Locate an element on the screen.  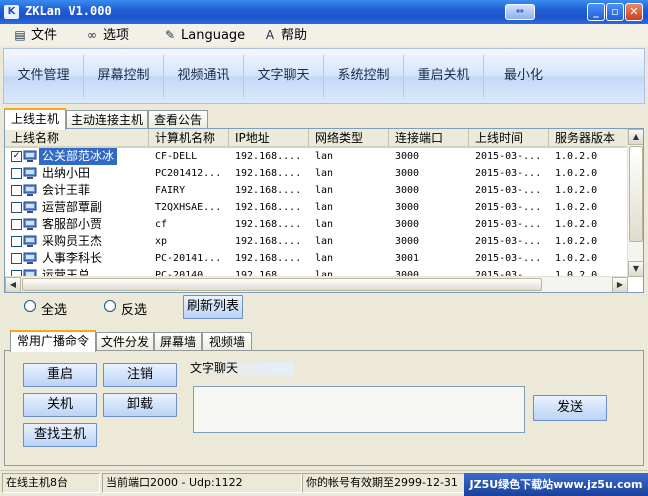
menu-file-label: 文件 is located at coordinates (44, 35).